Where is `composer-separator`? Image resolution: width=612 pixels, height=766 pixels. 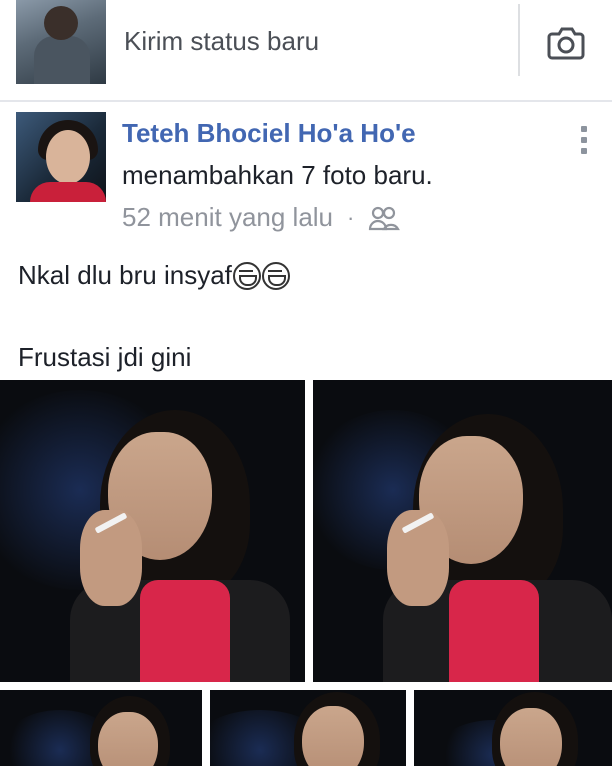 composer-separator is located at coordinates (306, 101).